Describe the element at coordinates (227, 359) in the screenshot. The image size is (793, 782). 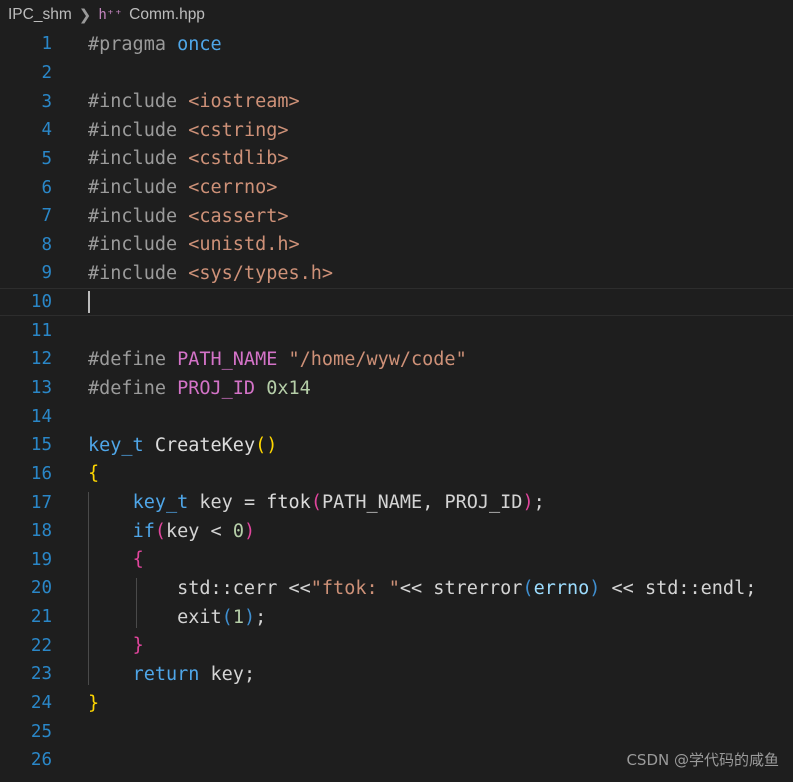
I see `code-token: PATH_NAME` at that location.